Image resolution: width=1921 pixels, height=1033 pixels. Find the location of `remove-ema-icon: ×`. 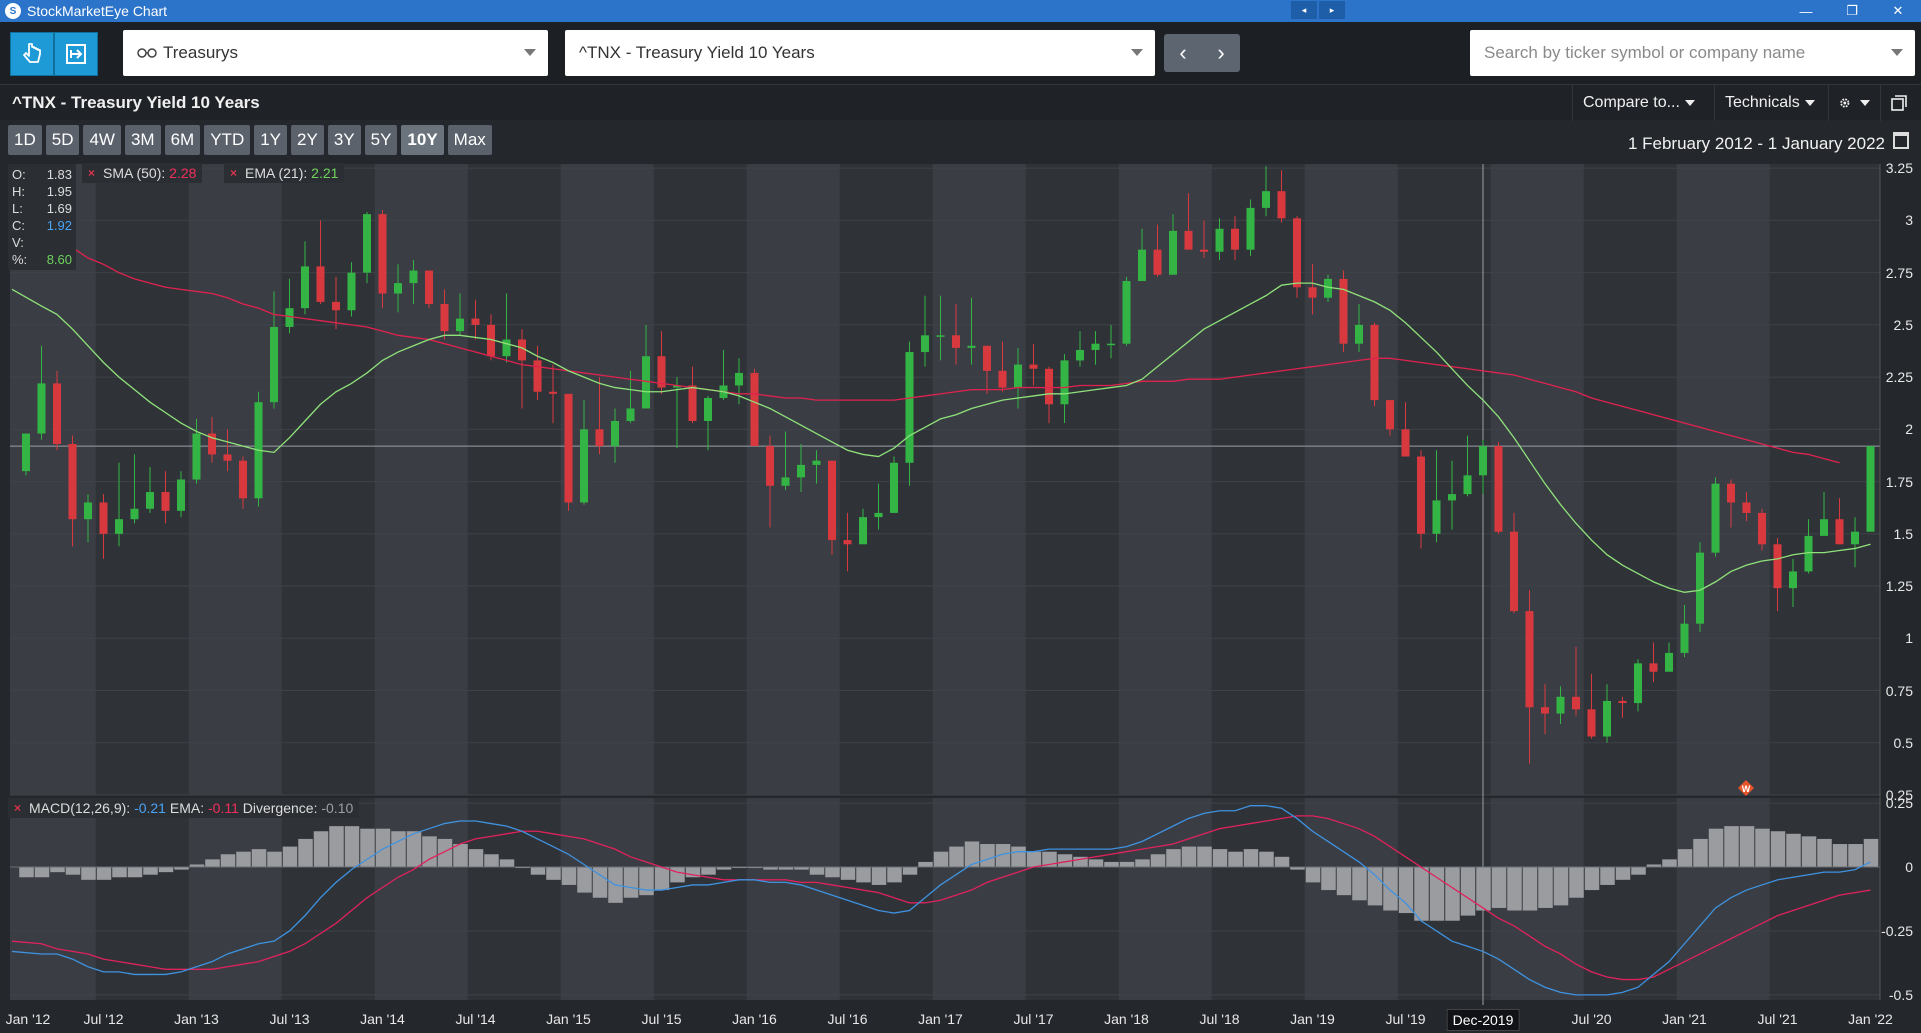

remove-ema-icon: × is located at coordinates (233, 173).